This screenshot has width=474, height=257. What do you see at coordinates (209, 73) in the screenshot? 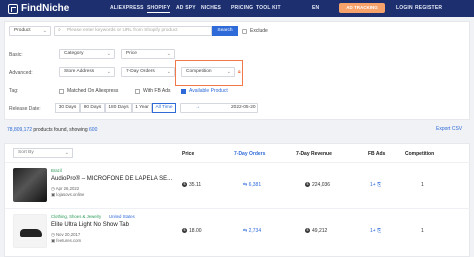
I see `competition-highlight-box` at bounding box center [209, 73].